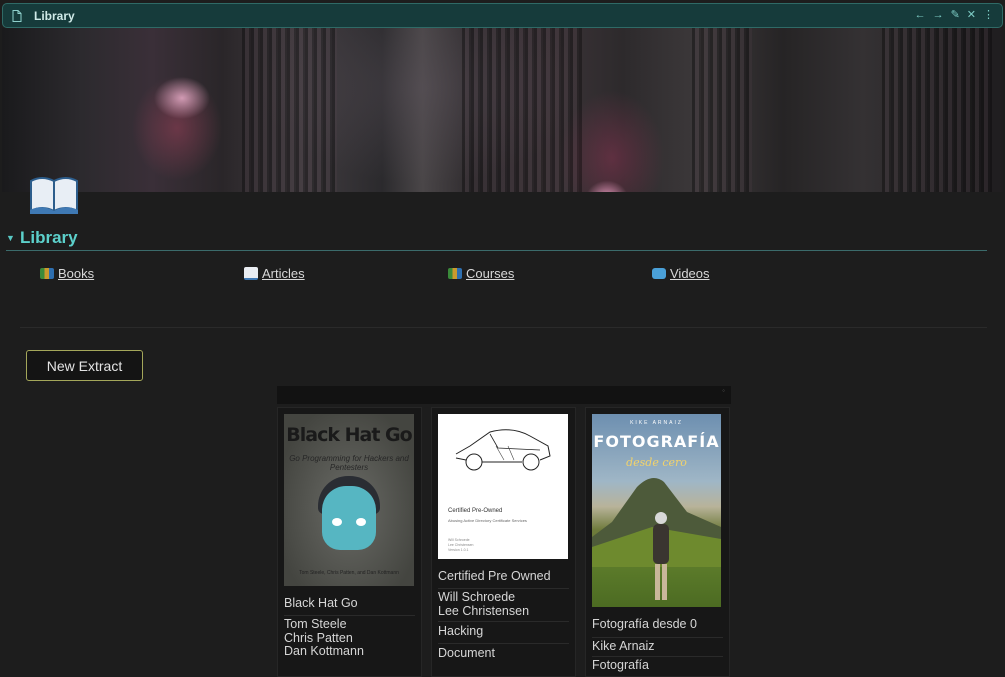 This screenshot has width=1005, height=677. What do you see at coordinates (496, 238) in the screenshot?
I see `section-heading: ▼ Library` at bounding box center [496, 238].